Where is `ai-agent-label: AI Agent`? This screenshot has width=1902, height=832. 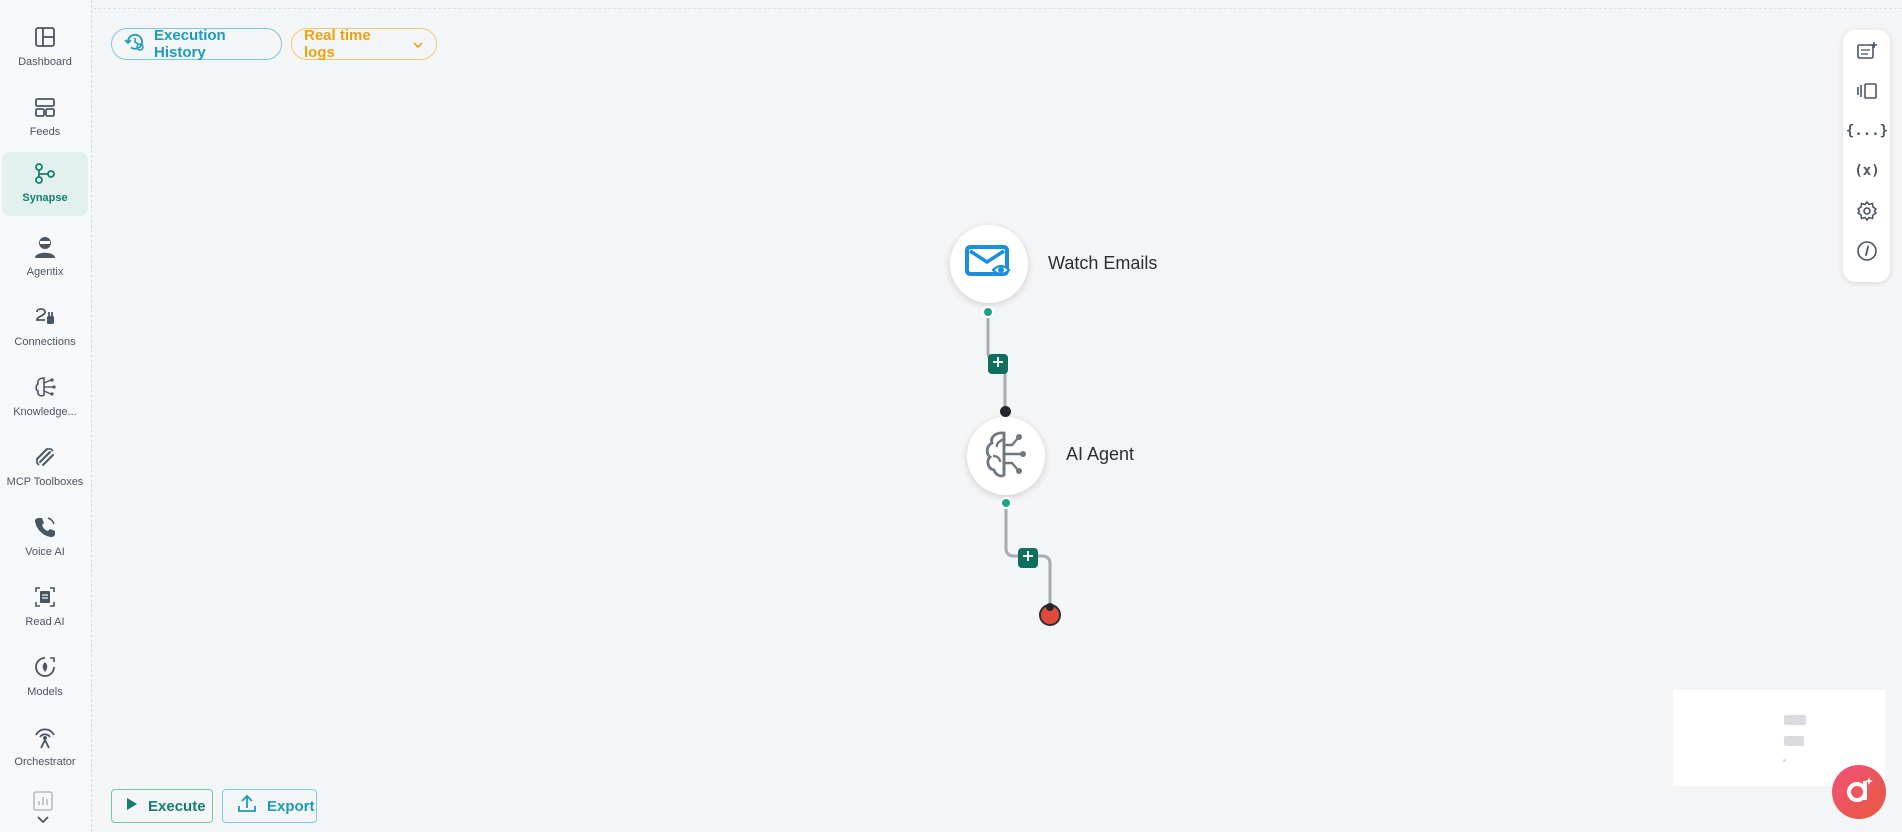 ai-agent-label: AI Agent is located at coordinates (1100, 454).